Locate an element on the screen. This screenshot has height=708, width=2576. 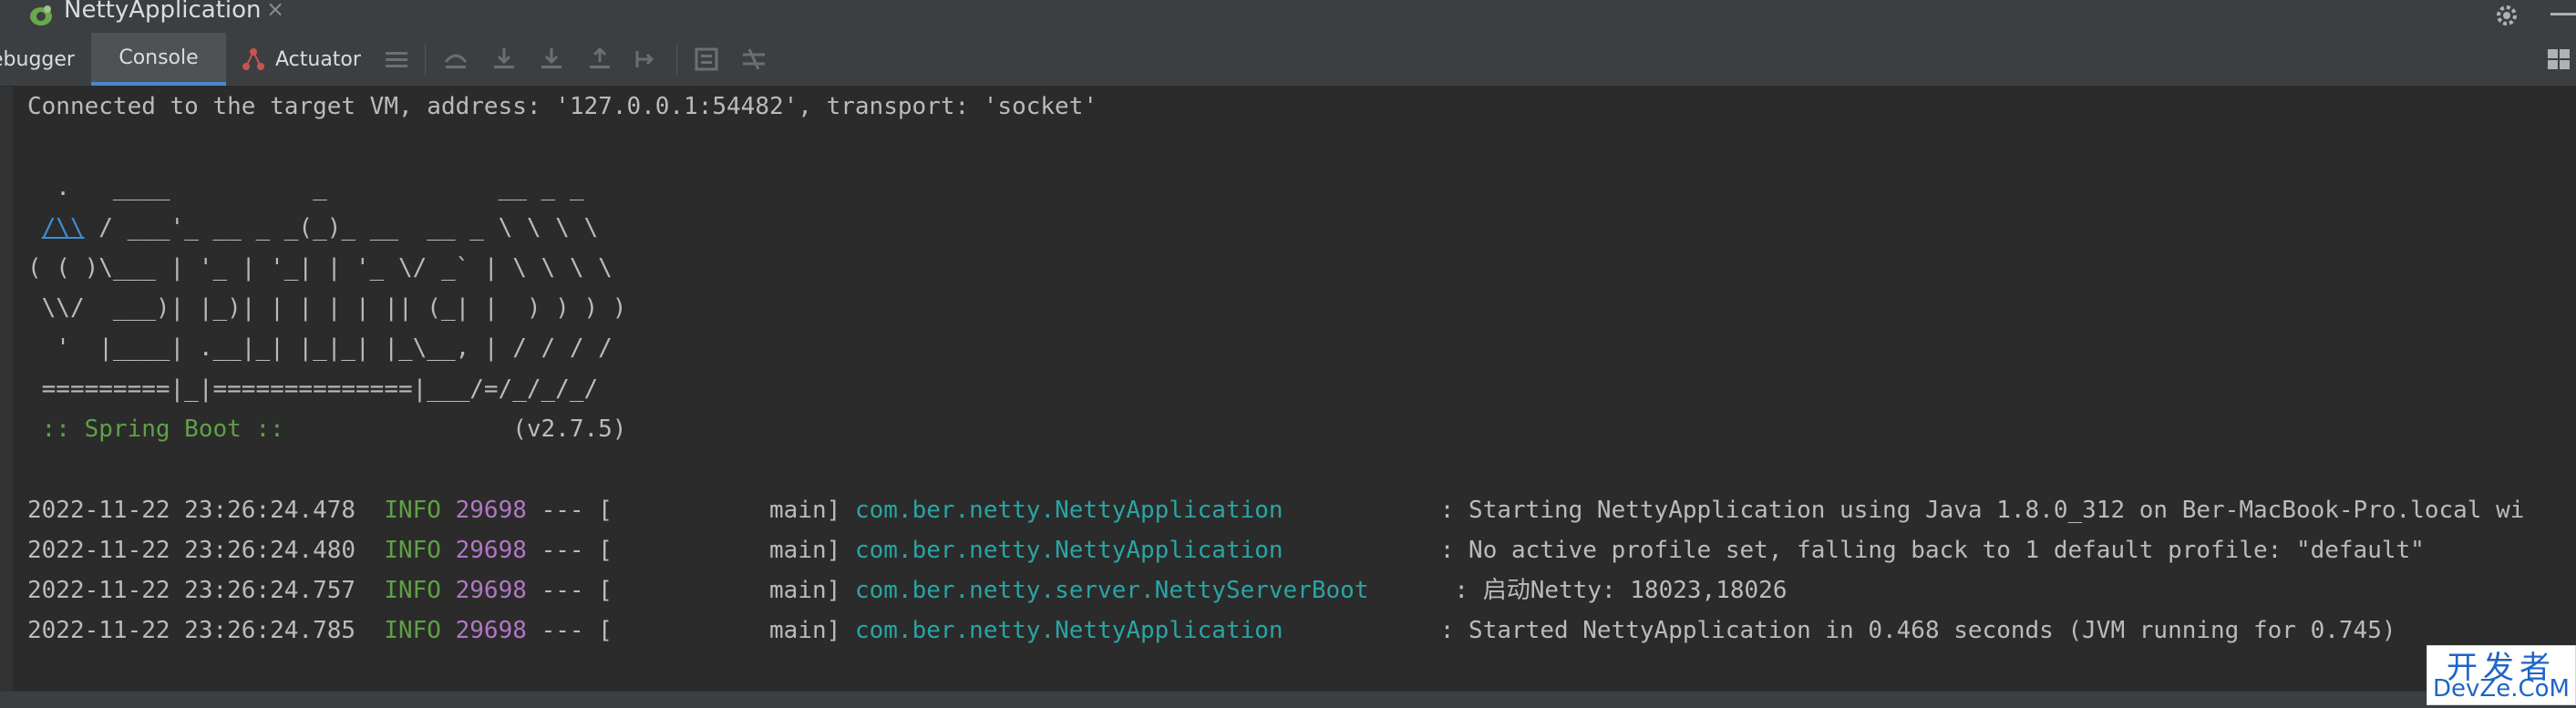
banner-line: \\/ ___)| |_)| | | | | || (_| | ) ) ) ) is located at coordinates (327, 308).